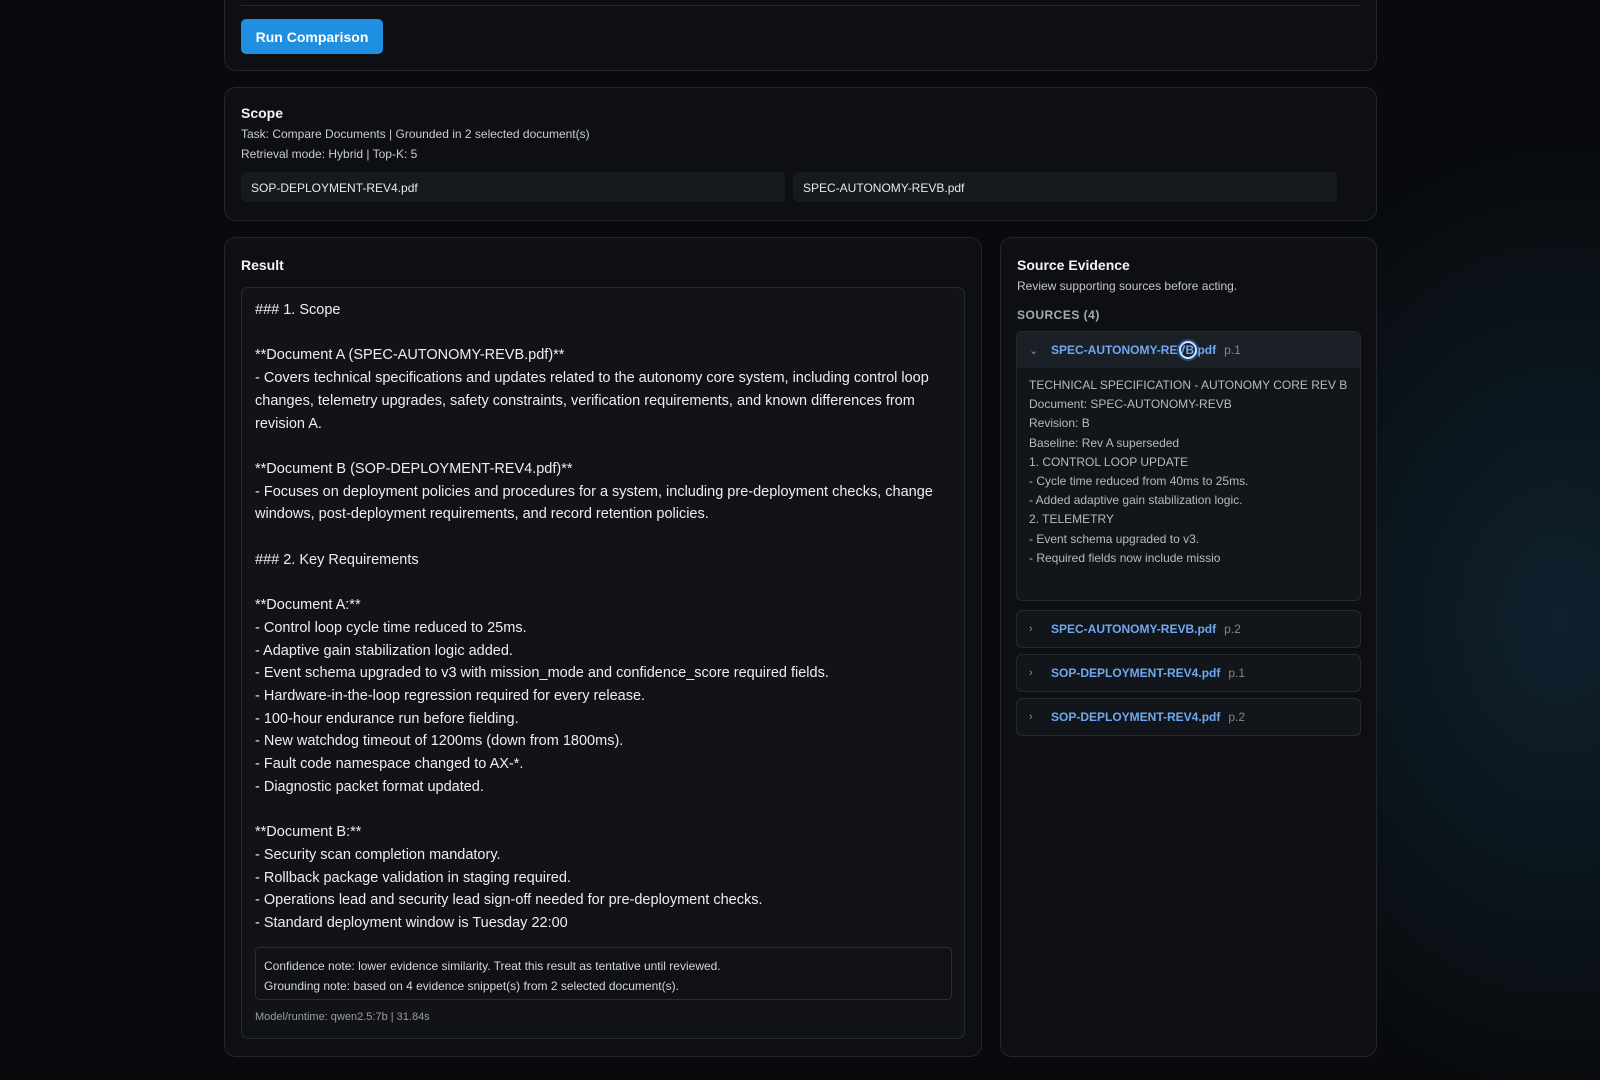 This screenshot has width=1600, height=1080. Describe the element at coordinates (312, 36) in the screenshot. I see `run-comparison-button: Run Comparison` at that location.